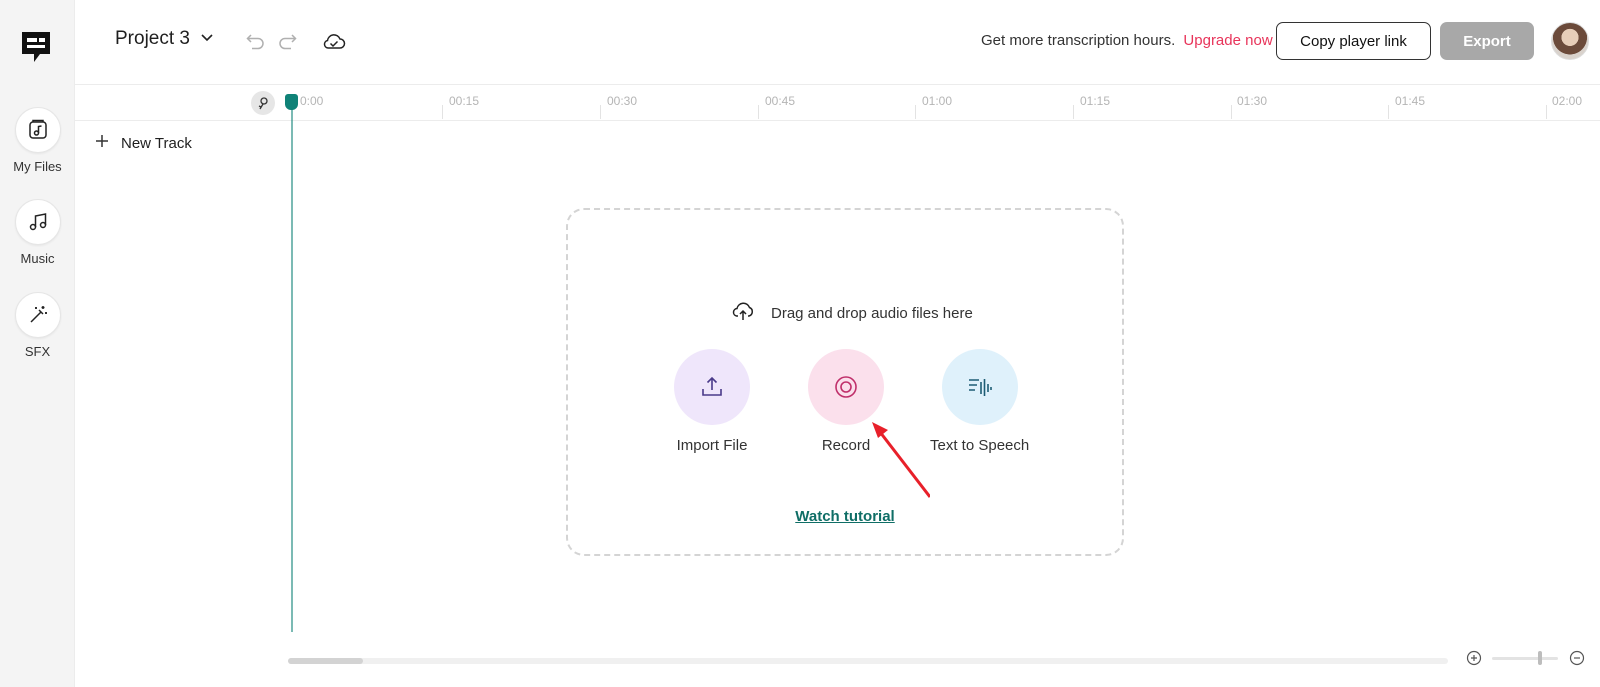  What do you see at coordinates (937, 101) in the screenshot?
I see `ruler-tick-label: 01:00` at bounding box center [937, 101].